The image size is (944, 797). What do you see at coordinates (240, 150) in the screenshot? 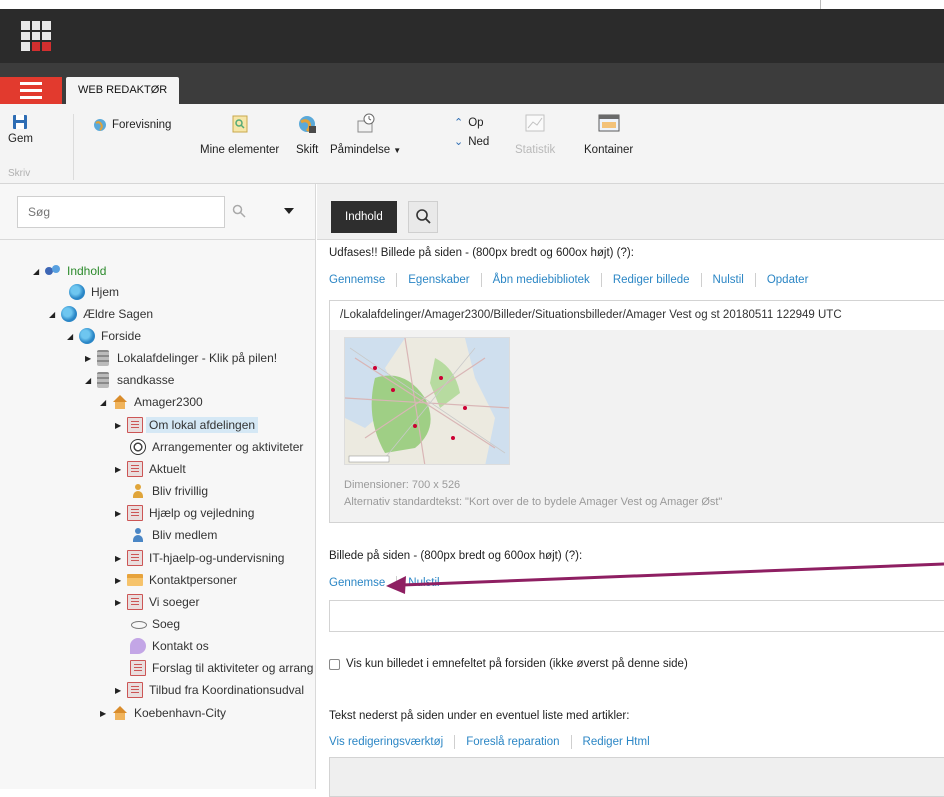
I see `my-items-label: Mine elementer` at bounding box center [240, 150].